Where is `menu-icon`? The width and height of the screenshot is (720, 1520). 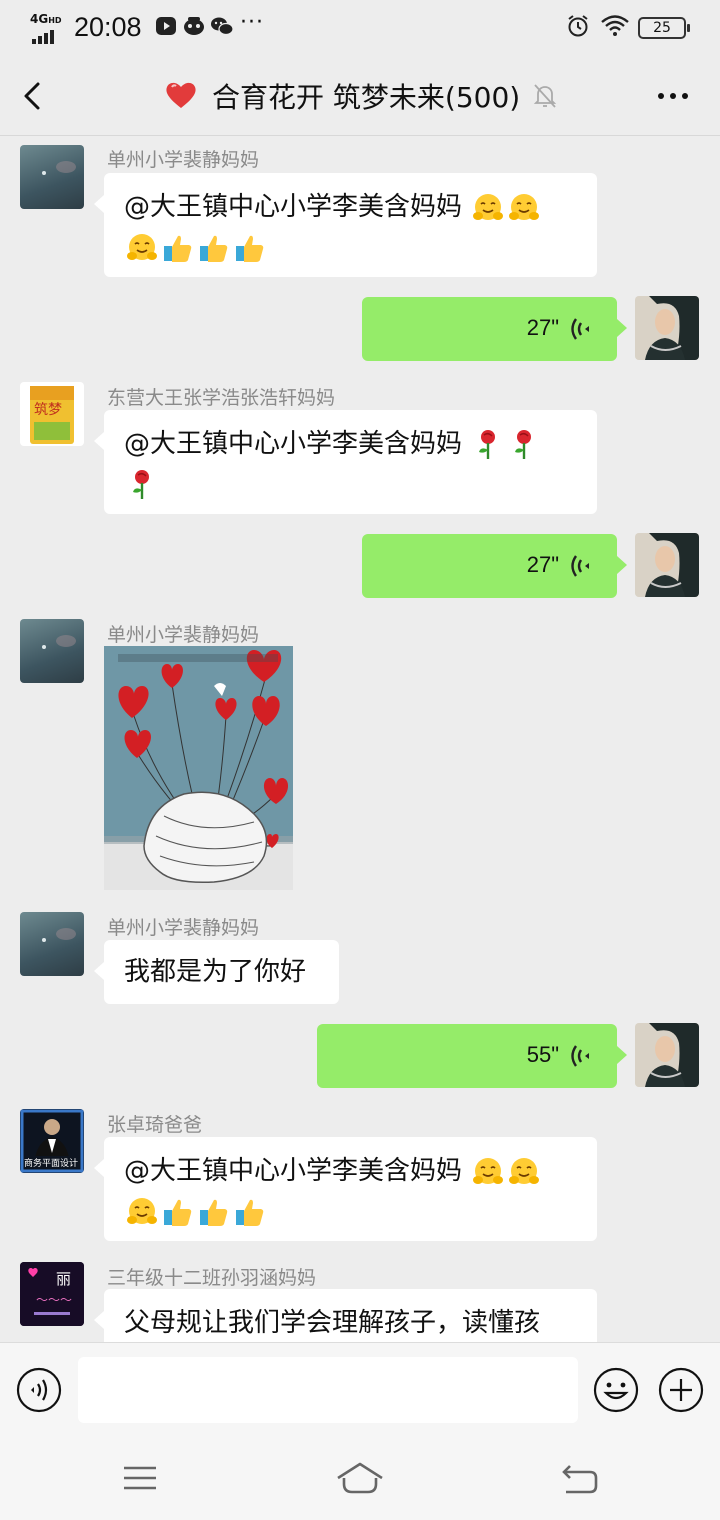 menu-icon is located at coordinates (140, 1478).